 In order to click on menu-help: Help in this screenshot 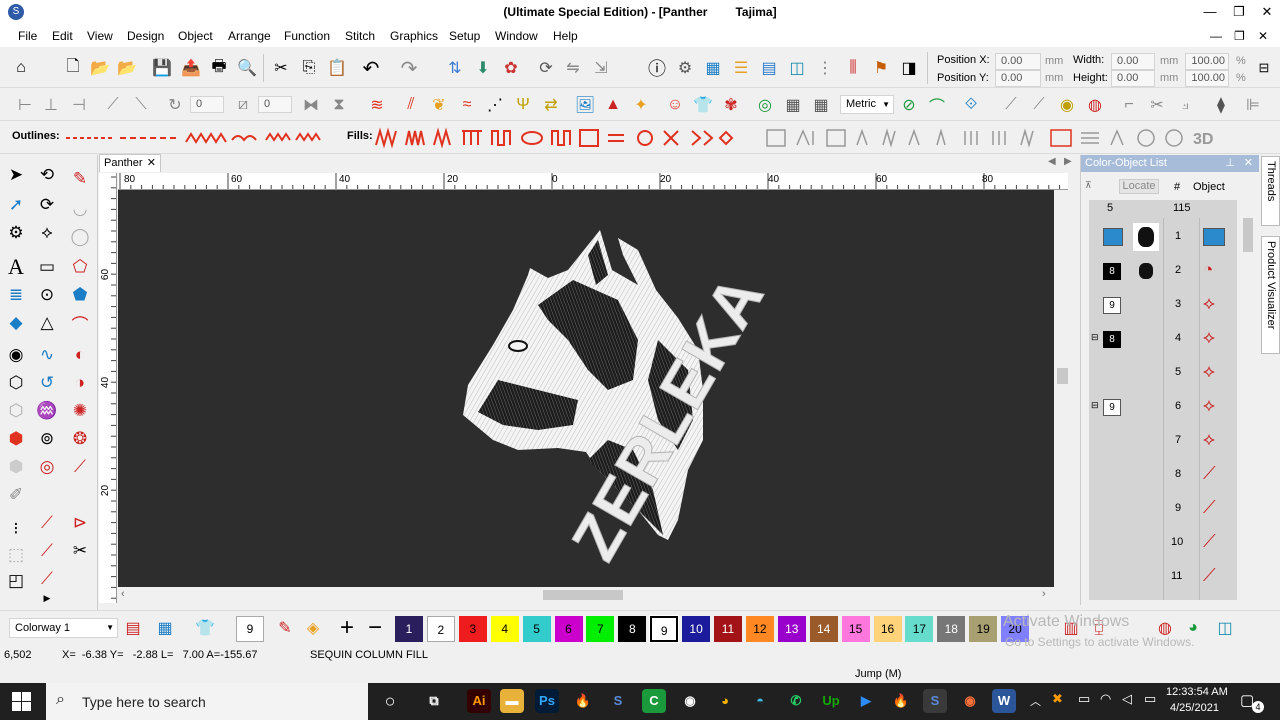, I will do `click(565, 36)`.